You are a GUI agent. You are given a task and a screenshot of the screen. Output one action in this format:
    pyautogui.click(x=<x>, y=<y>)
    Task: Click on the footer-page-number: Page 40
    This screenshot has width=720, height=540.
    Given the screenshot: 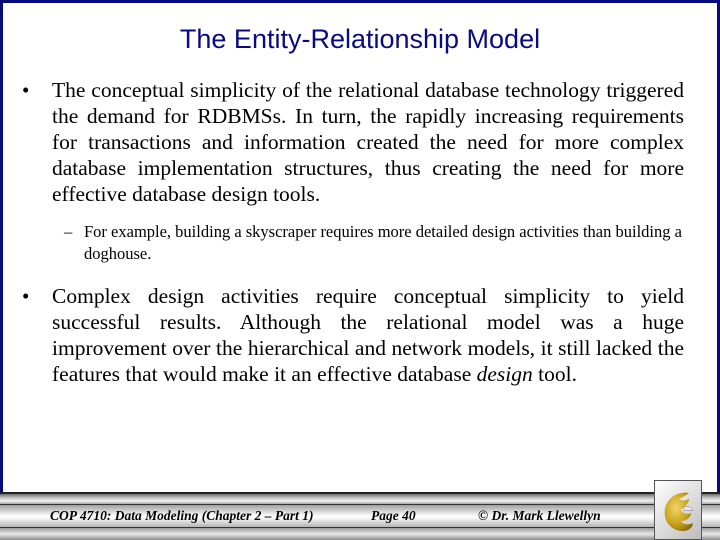 What is the action you would take?
    pyautogui.click(x=393, y=515)
    